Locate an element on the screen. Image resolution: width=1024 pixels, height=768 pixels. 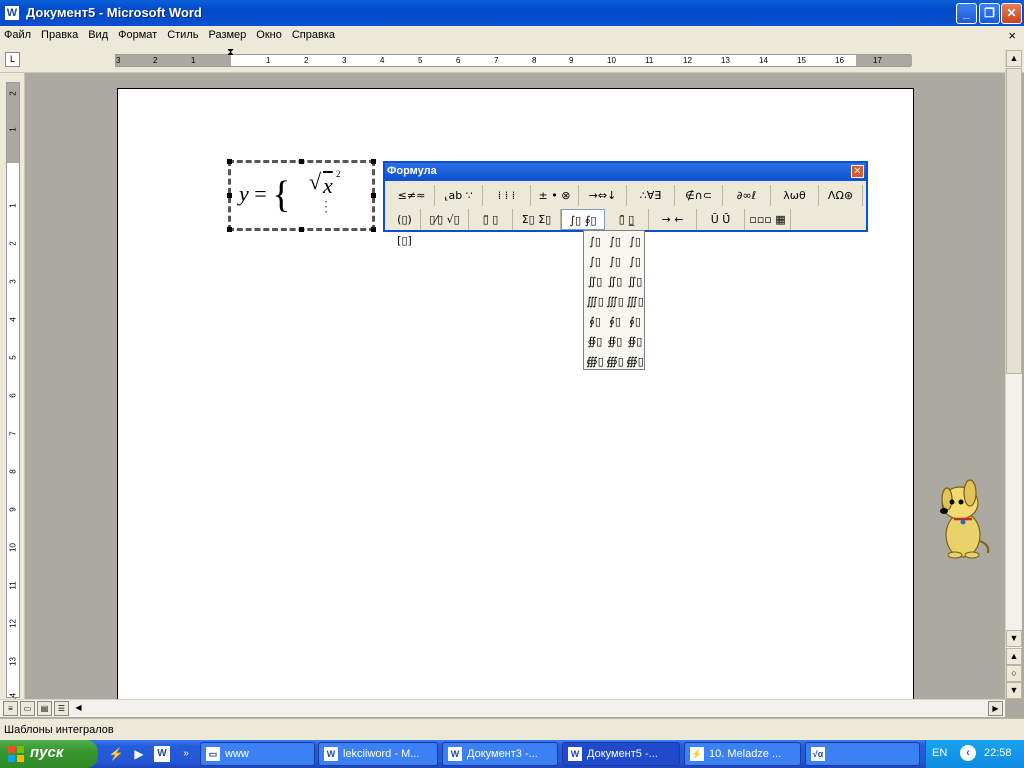
palette-button: ≤≠≈ is located at coordinates (412, 195).